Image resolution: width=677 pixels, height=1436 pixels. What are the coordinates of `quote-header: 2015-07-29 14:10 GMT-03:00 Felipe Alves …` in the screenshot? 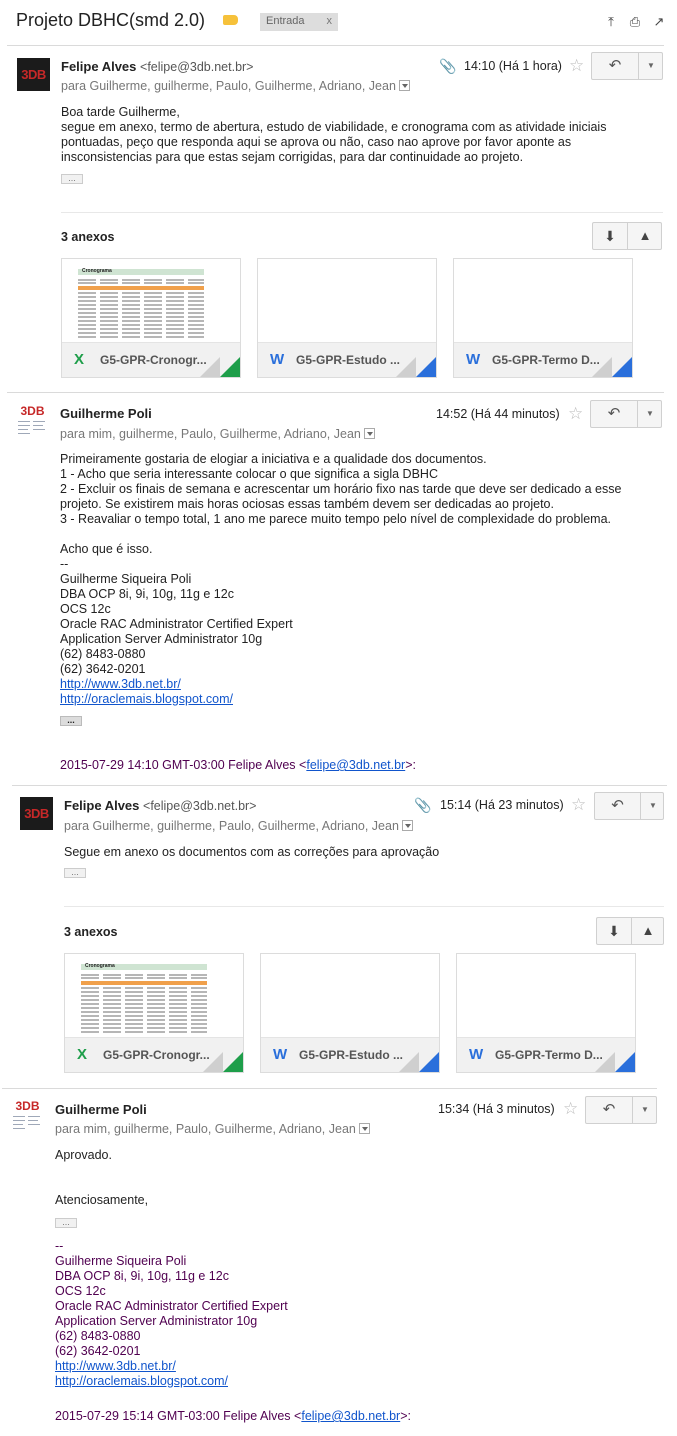 It's located at (238, 765).